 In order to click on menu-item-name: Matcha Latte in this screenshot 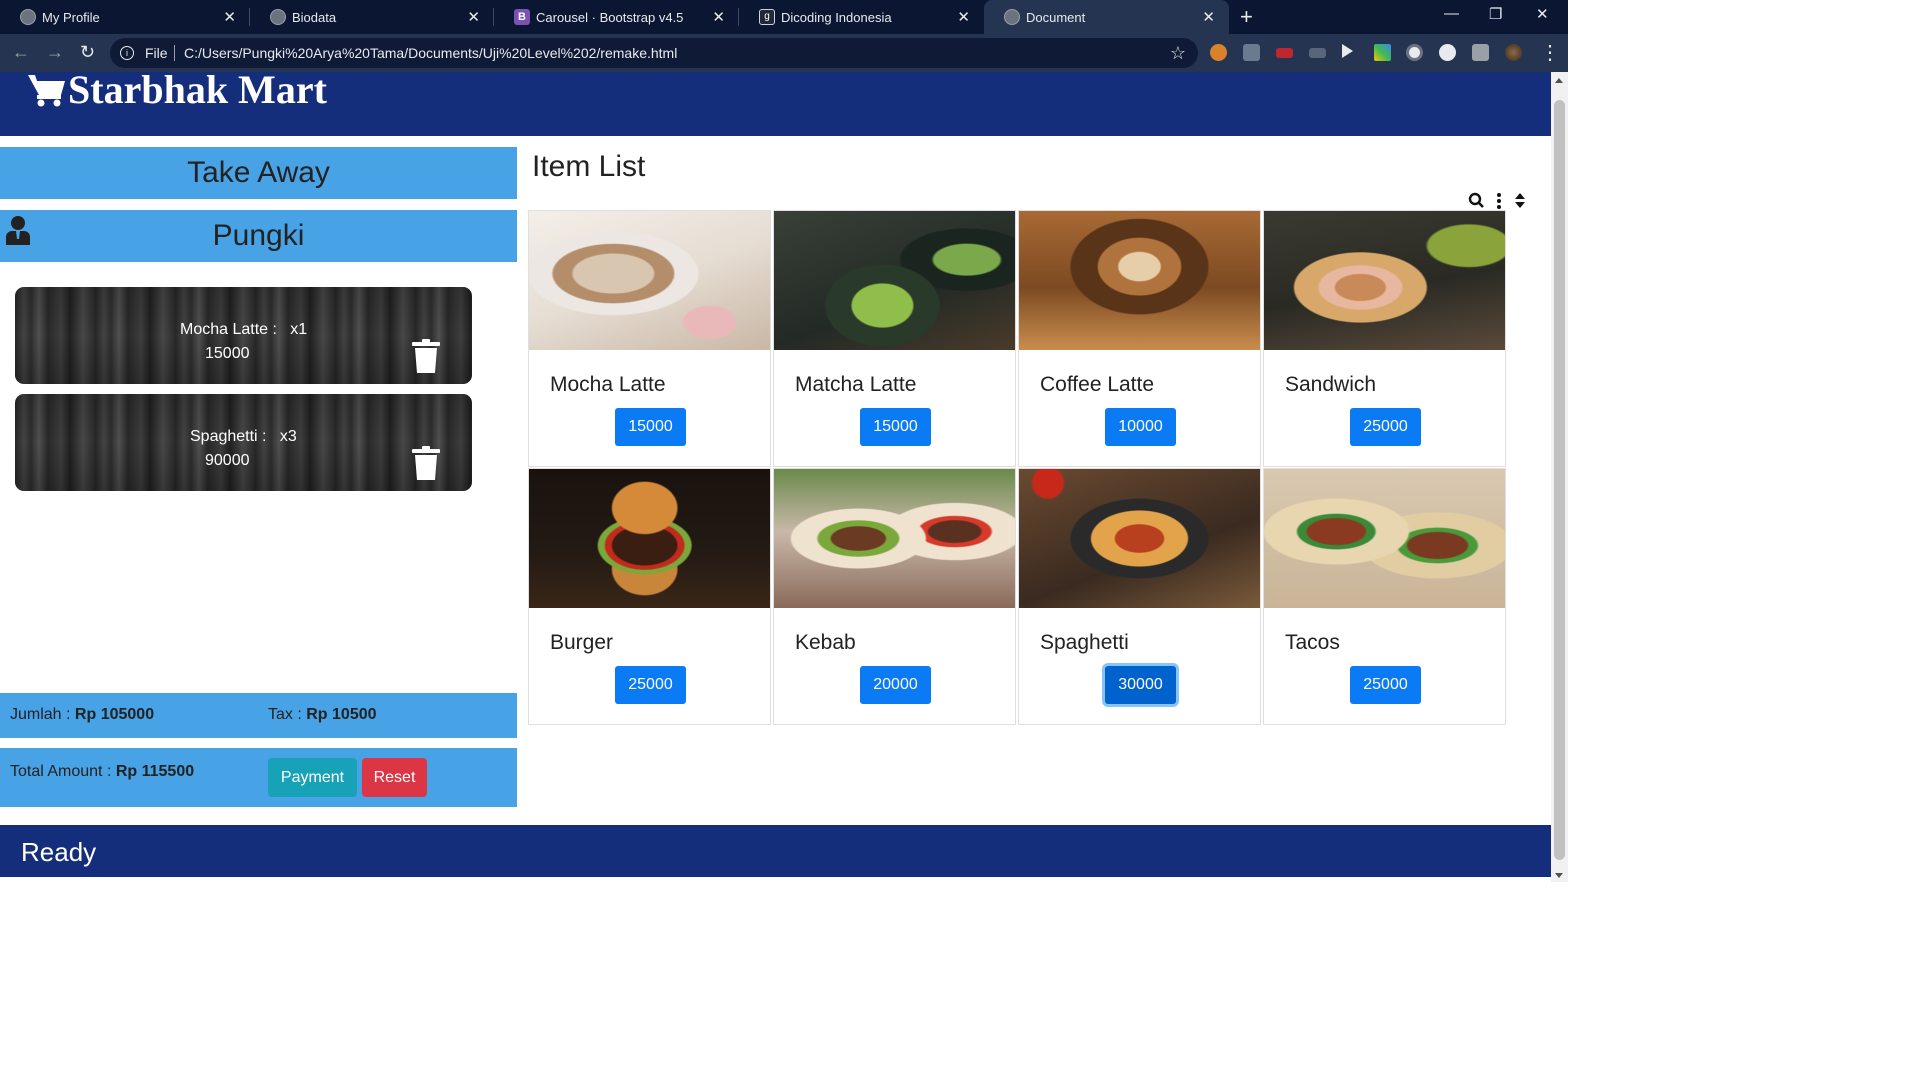, I will do `click(856, 384)`.